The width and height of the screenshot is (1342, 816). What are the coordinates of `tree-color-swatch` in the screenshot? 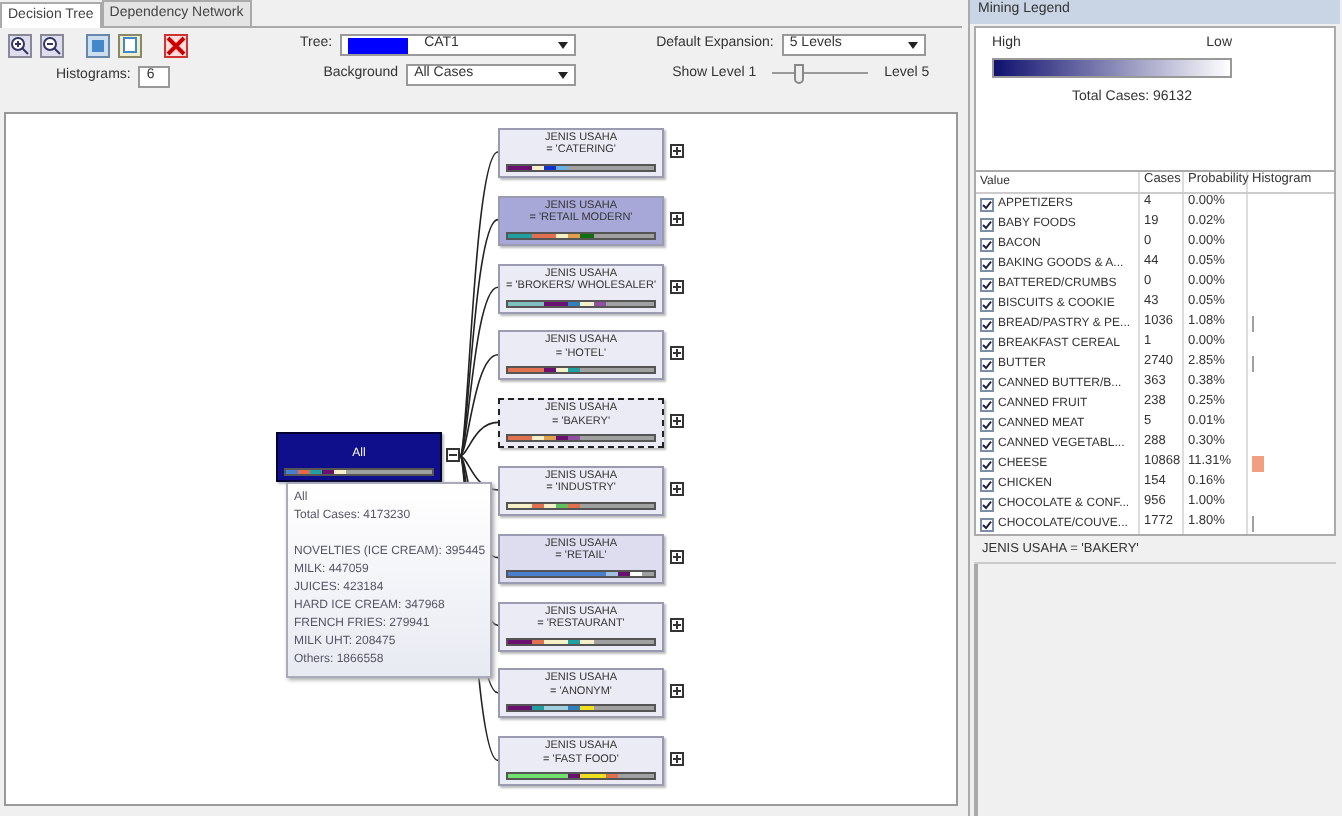 It's located at (378, 45).